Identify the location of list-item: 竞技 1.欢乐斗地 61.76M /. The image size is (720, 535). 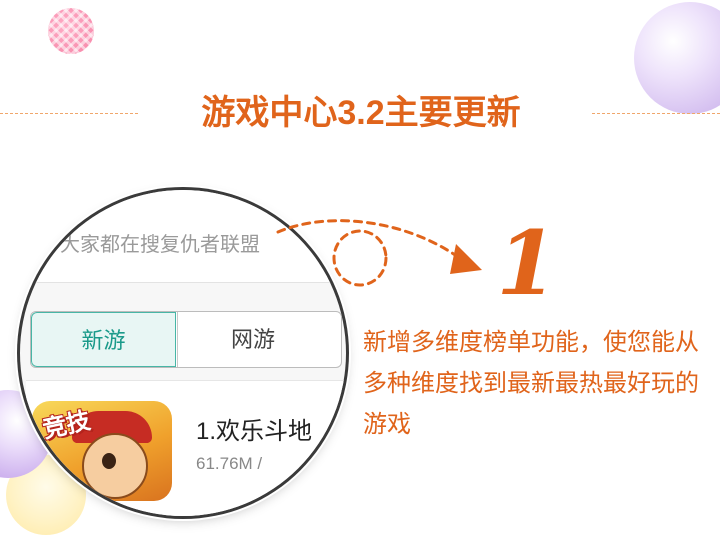
(186, 448).